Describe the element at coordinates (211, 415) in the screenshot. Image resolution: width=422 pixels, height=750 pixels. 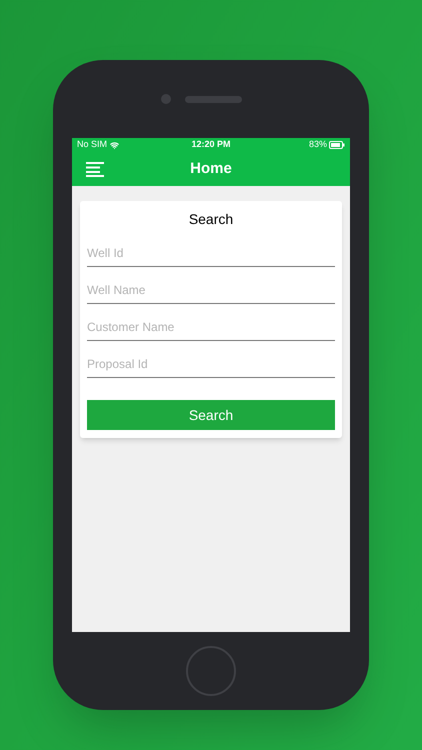
I see `search-button: Search` at that location.